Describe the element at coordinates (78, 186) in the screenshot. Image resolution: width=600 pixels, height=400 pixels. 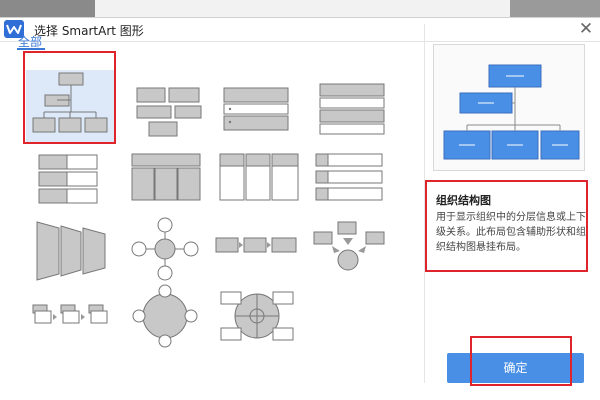
I see `thumbnail-vertical-bullet-list` at that location.